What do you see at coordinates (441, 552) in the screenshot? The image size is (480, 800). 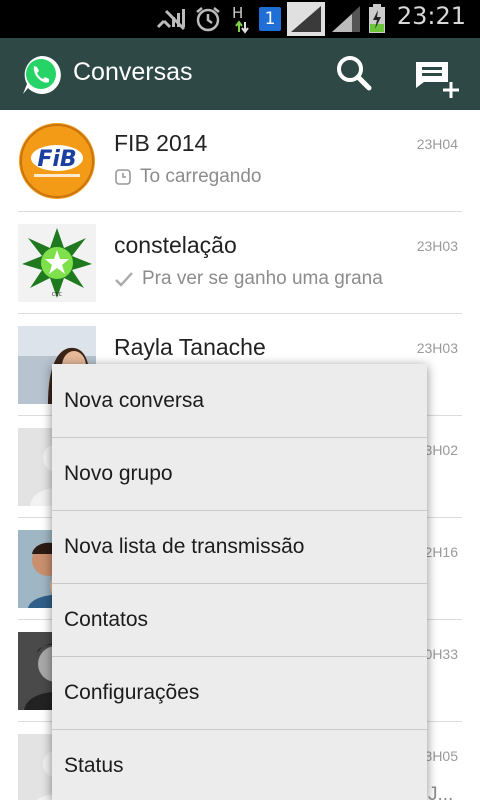 I see `message-time: 2H16` at bounding box center [441, 552].